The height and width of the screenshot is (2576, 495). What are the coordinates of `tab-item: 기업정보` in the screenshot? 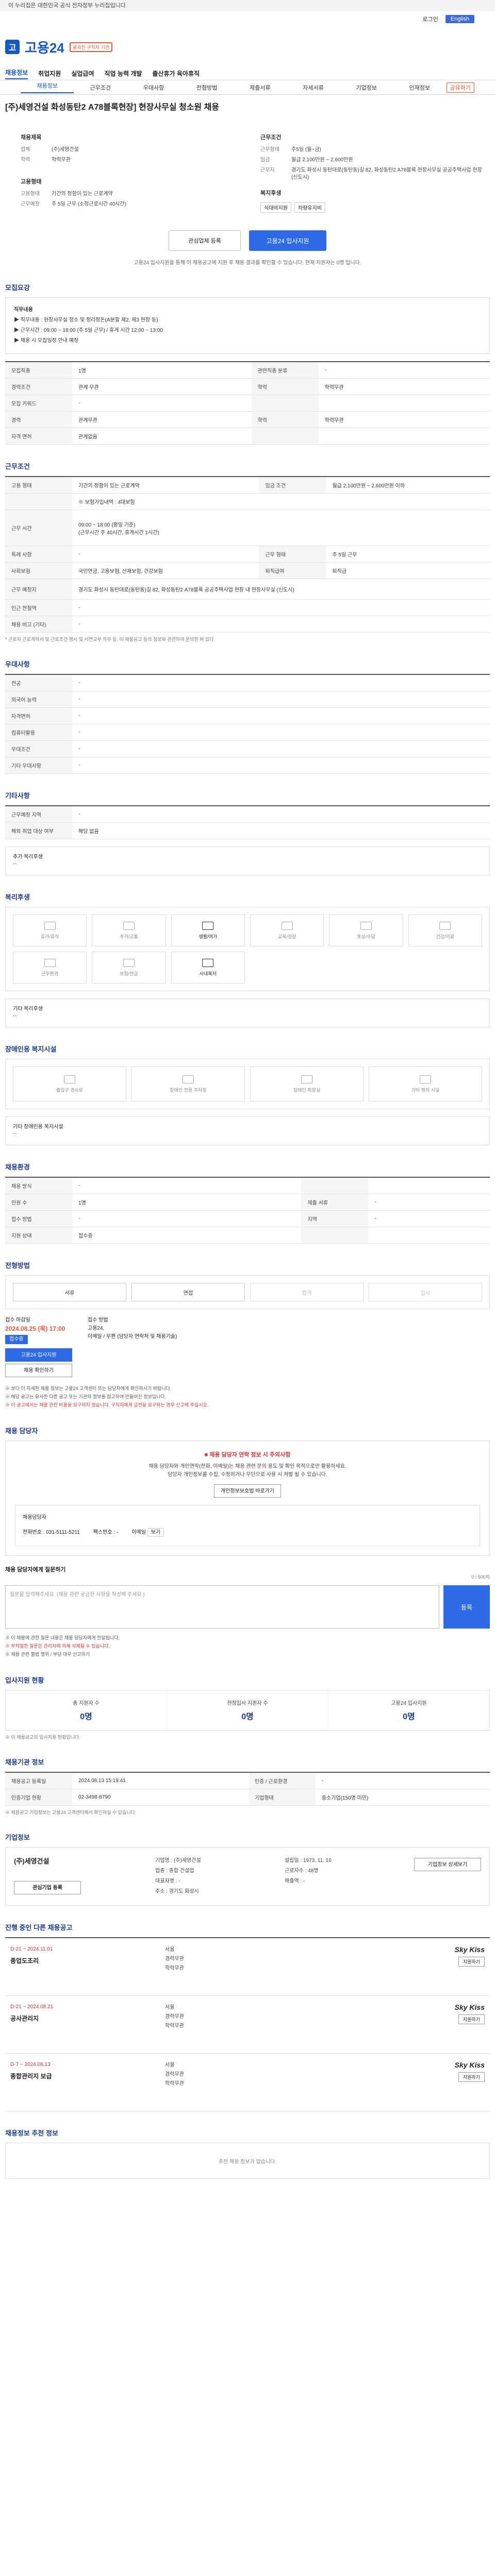 It's located at (366, 87).